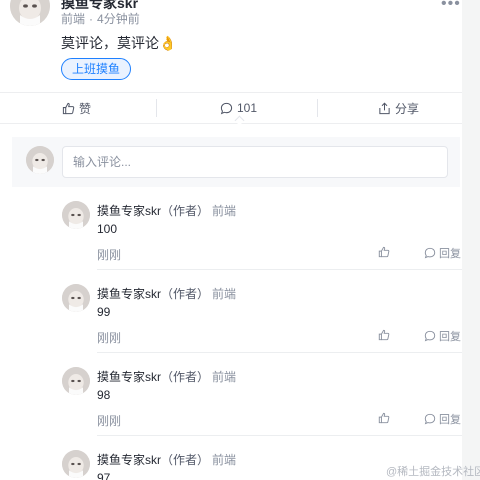  What do you see at coordinates (68, 108) in the screenshot?
I see `thumbs-up-icon` at bounding box center [68, 108].